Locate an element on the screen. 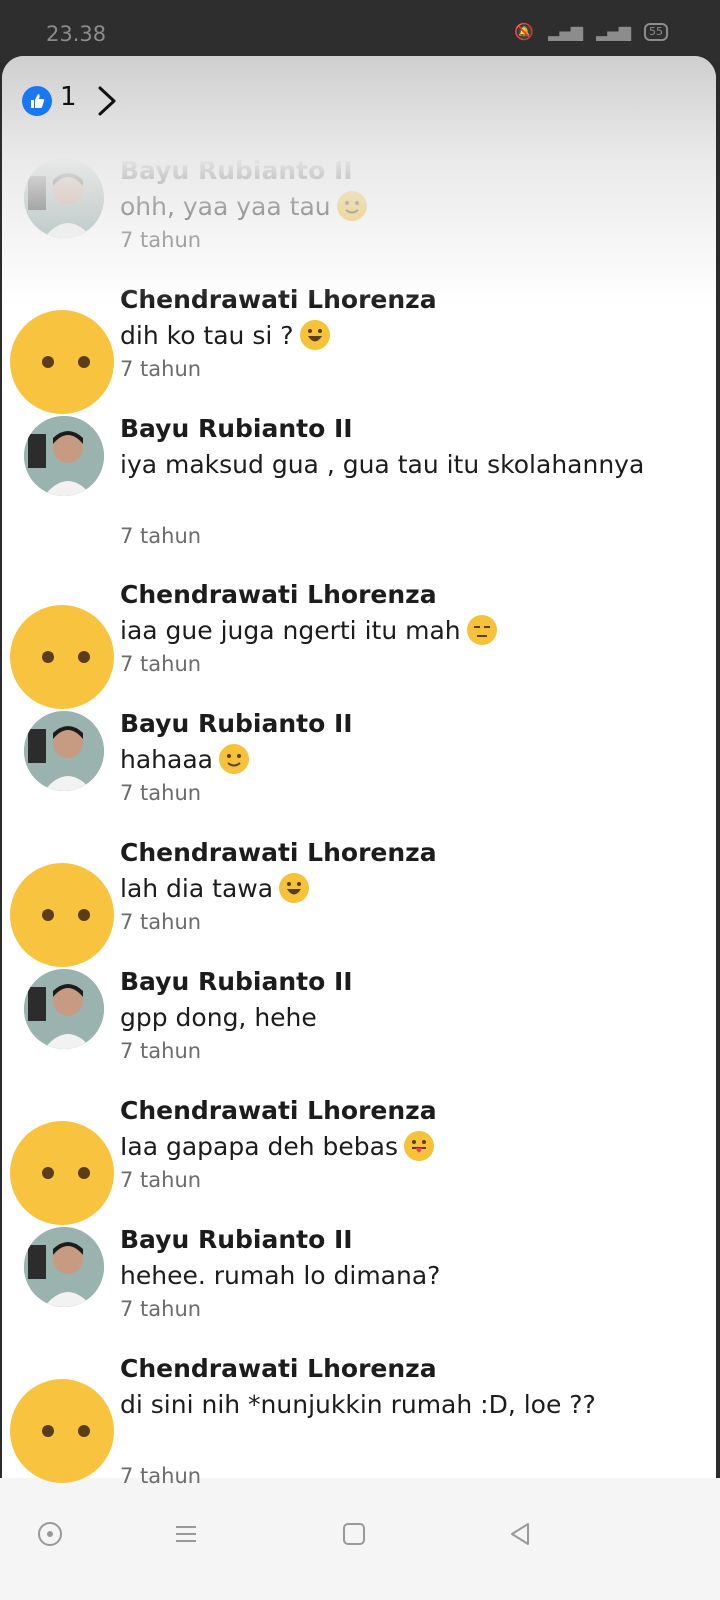  mute-icon: 🔕 is located at coordinates (524, 31).